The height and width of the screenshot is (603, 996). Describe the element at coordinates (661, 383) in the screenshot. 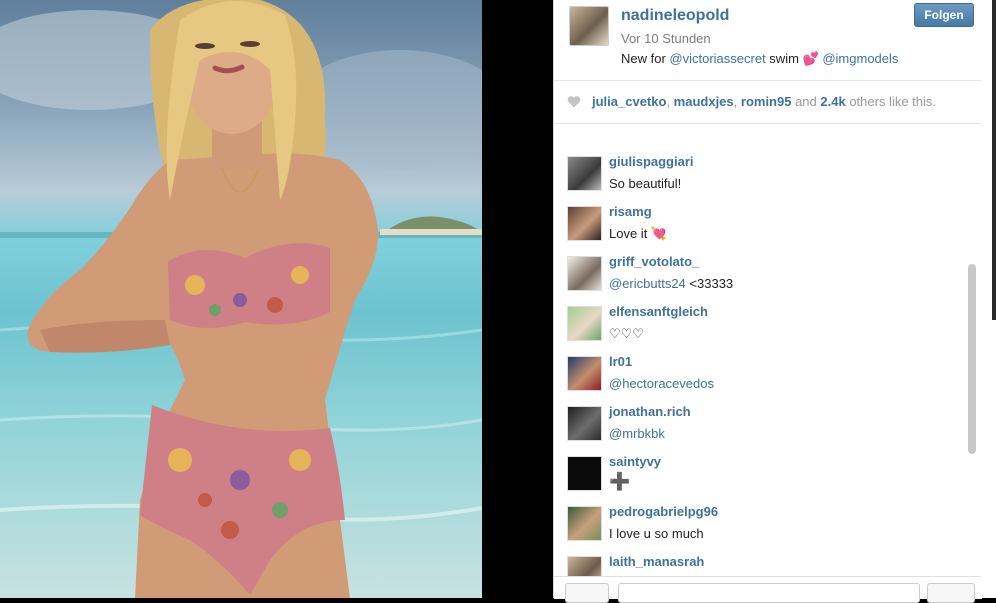

I see `comment-mention: @hectoracevedos` at that location.